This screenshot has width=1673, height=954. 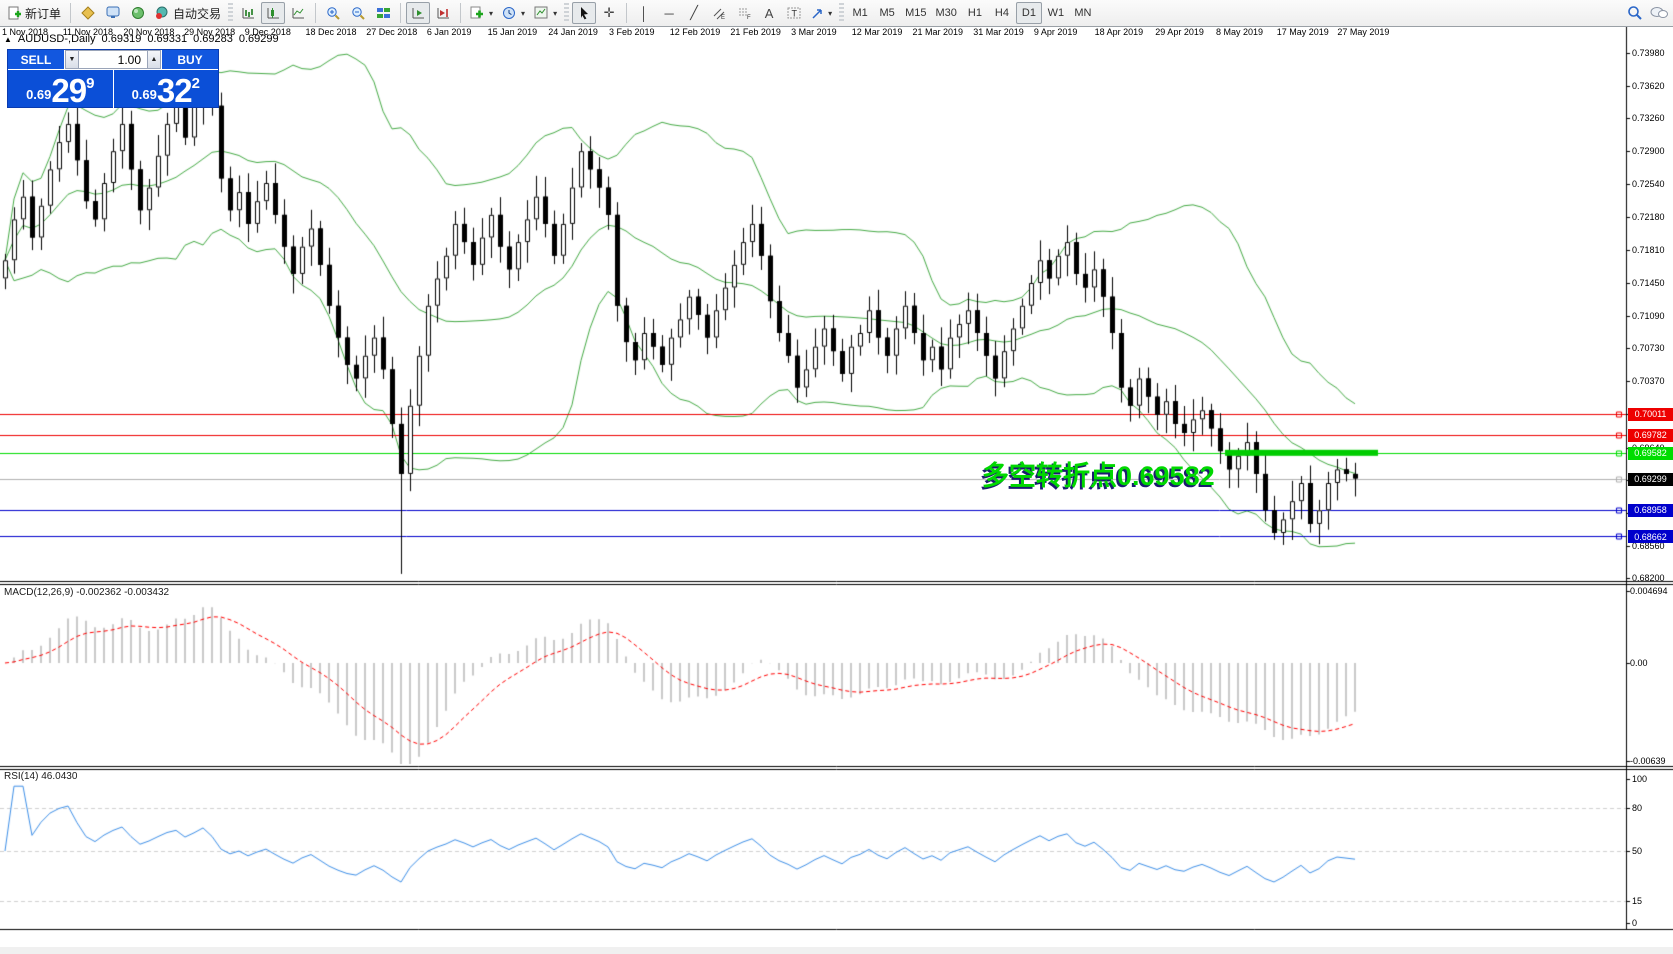 I want to click on indicators-icon, so click(x=477, y=12).